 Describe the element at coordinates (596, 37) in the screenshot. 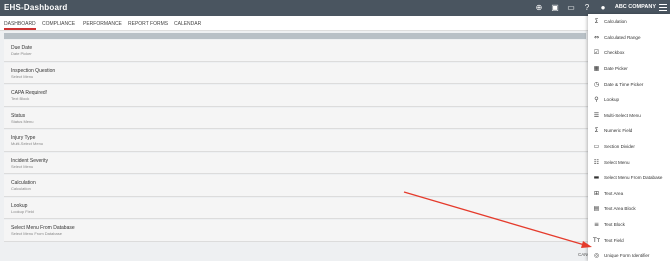

I see `range-icon: ⇔` at that location.